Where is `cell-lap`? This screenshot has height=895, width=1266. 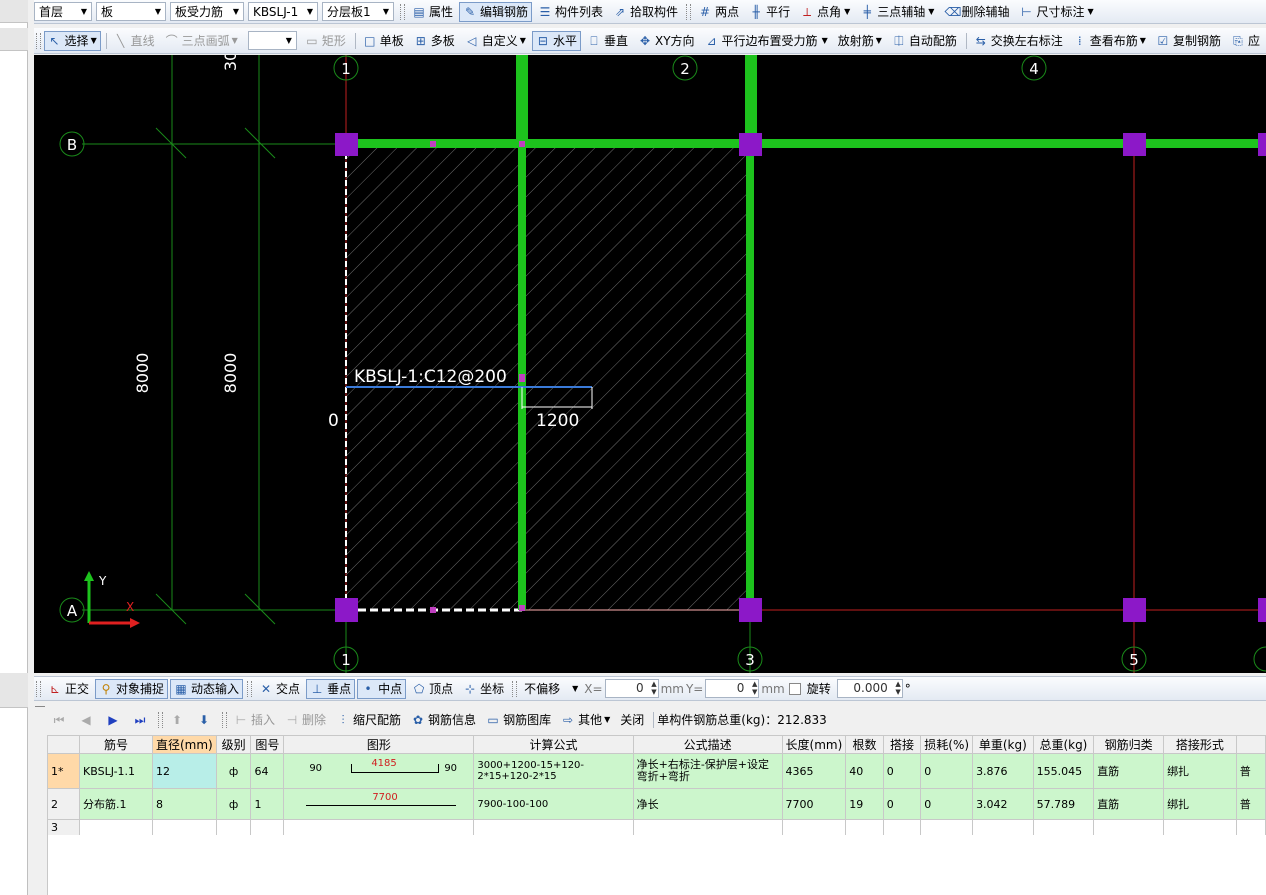
cell-lap is located at coordinates (902, 827).